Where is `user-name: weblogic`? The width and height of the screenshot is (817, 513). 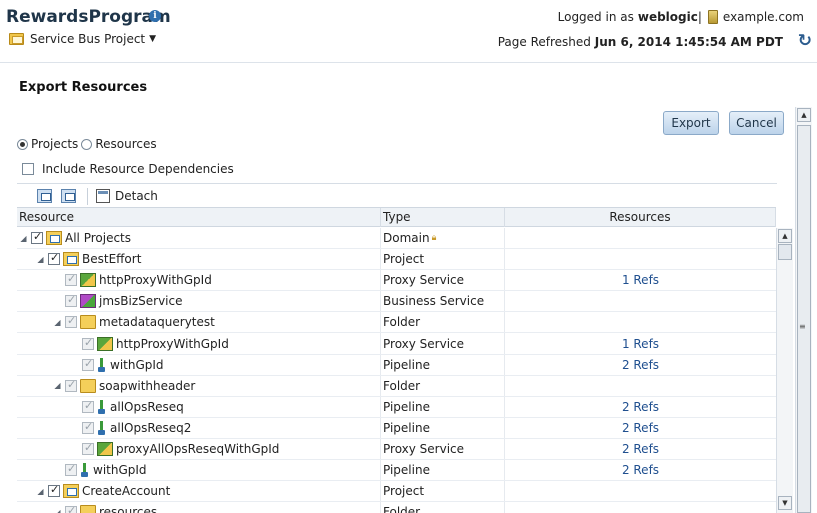 user-name: weblogic is located at coordinates (668, 17).